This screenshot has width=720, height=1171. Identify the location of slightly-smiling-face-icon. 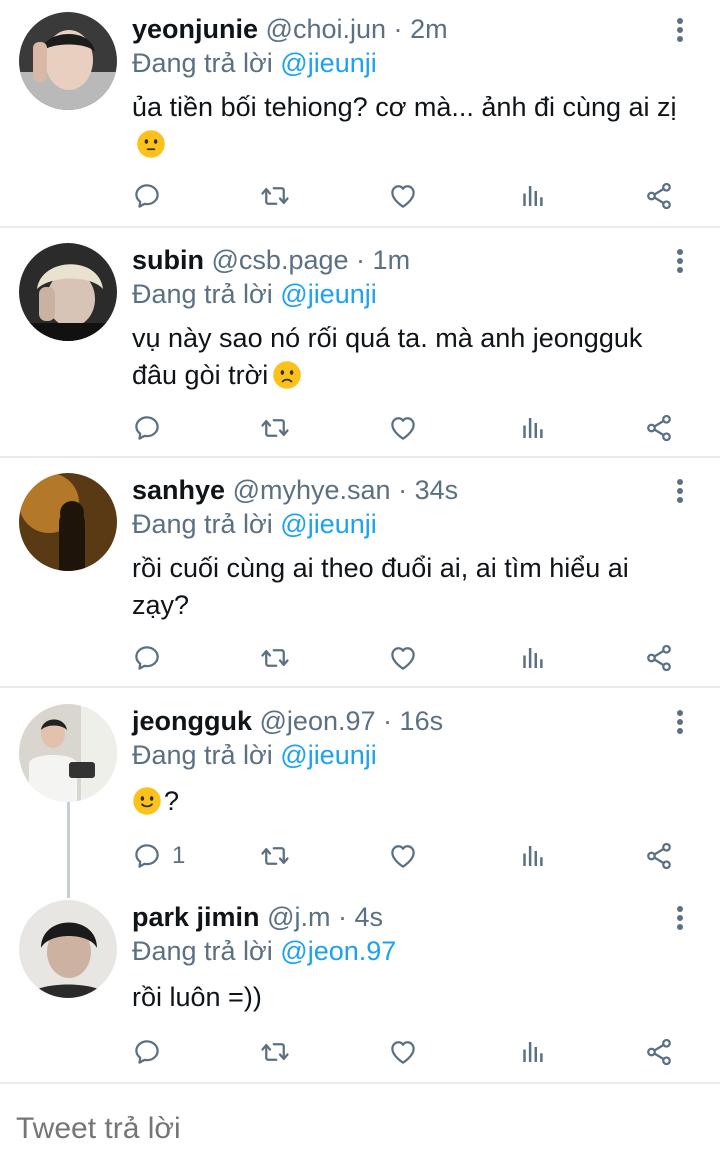
(147, 801).